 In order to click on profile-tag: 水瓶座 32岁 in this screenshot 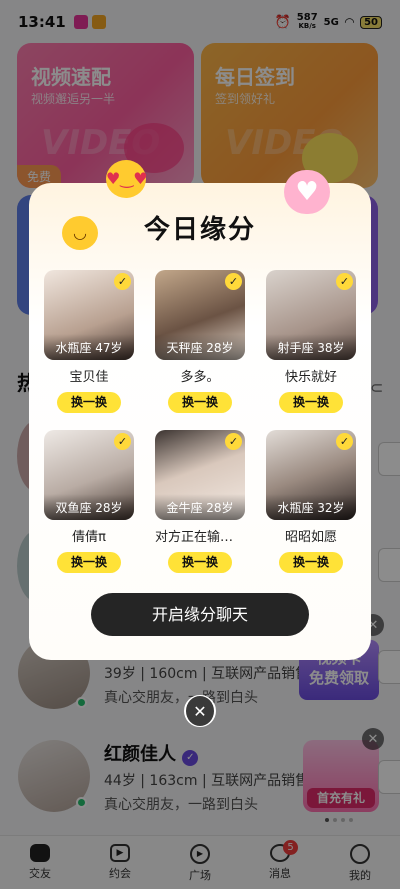, I will do `click(311, 507)`.